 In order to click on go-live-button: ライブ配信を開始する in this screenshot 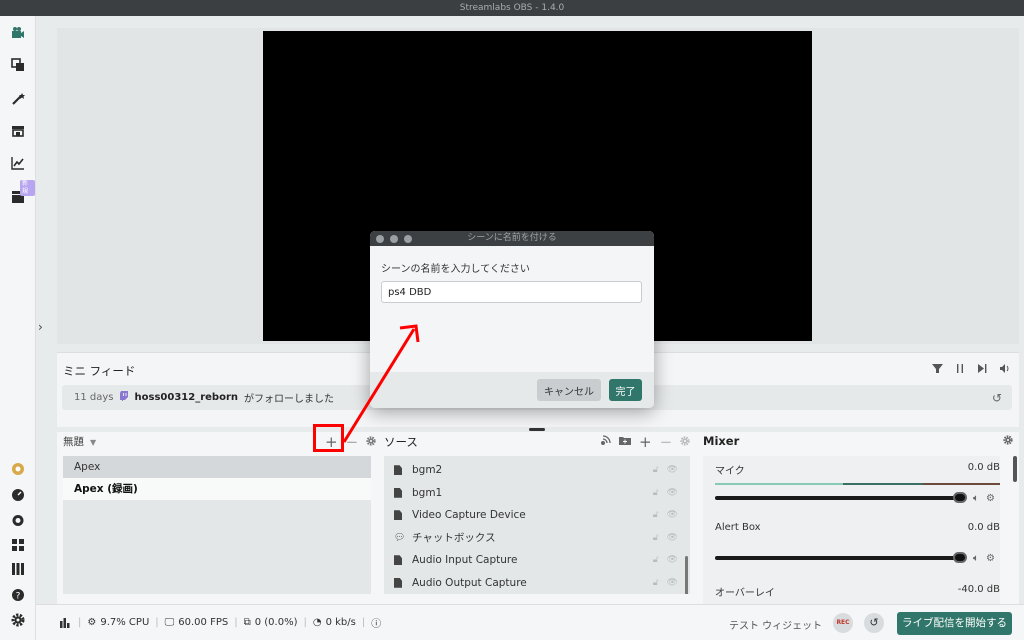, I will do `click(954, 623)`.